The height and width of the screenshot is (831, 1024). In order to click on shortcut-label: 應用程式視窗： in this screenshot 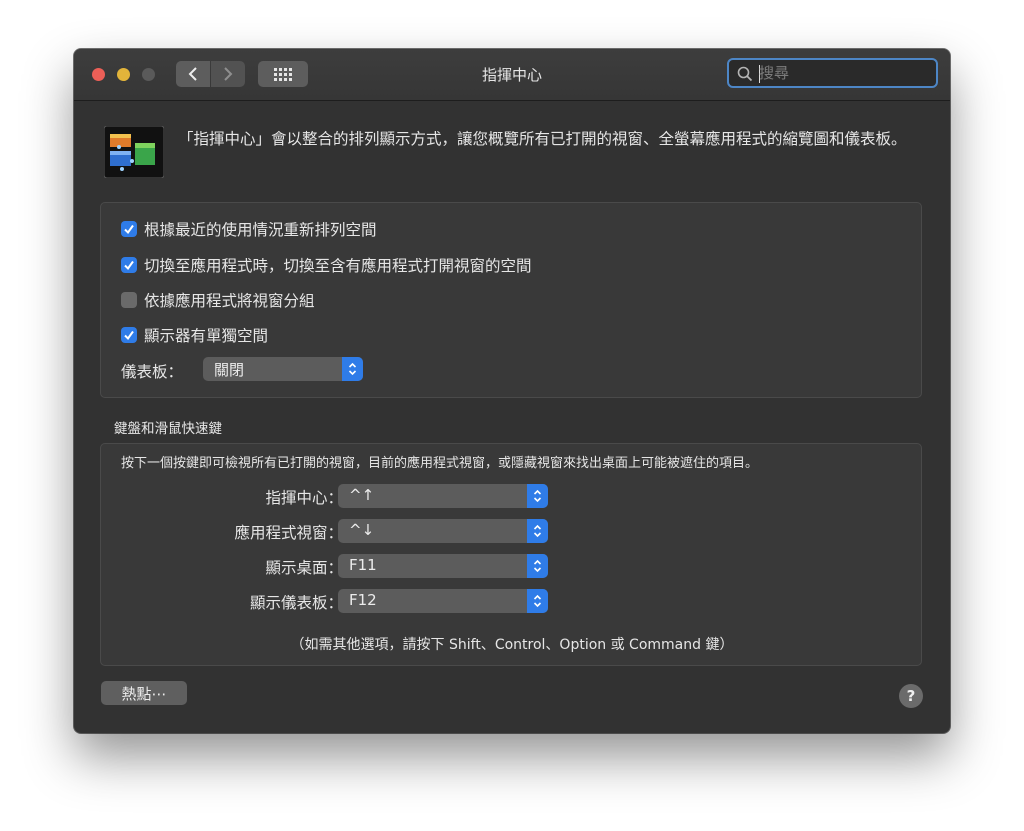, I will do `click(288, 533)`.